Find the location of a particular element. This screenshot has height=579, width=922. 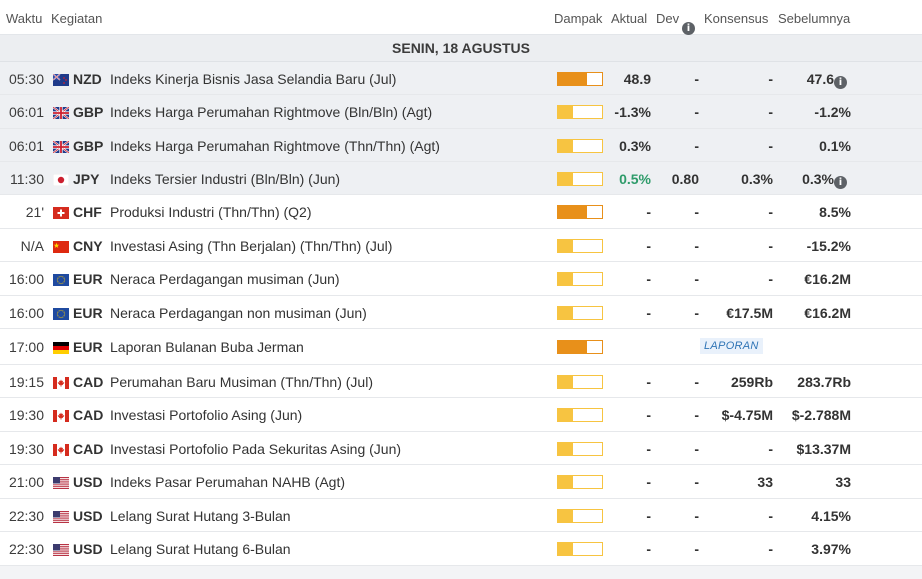

event-name: Investasi Portofolio Asing (Jun) is located at coordinates (206, 415).